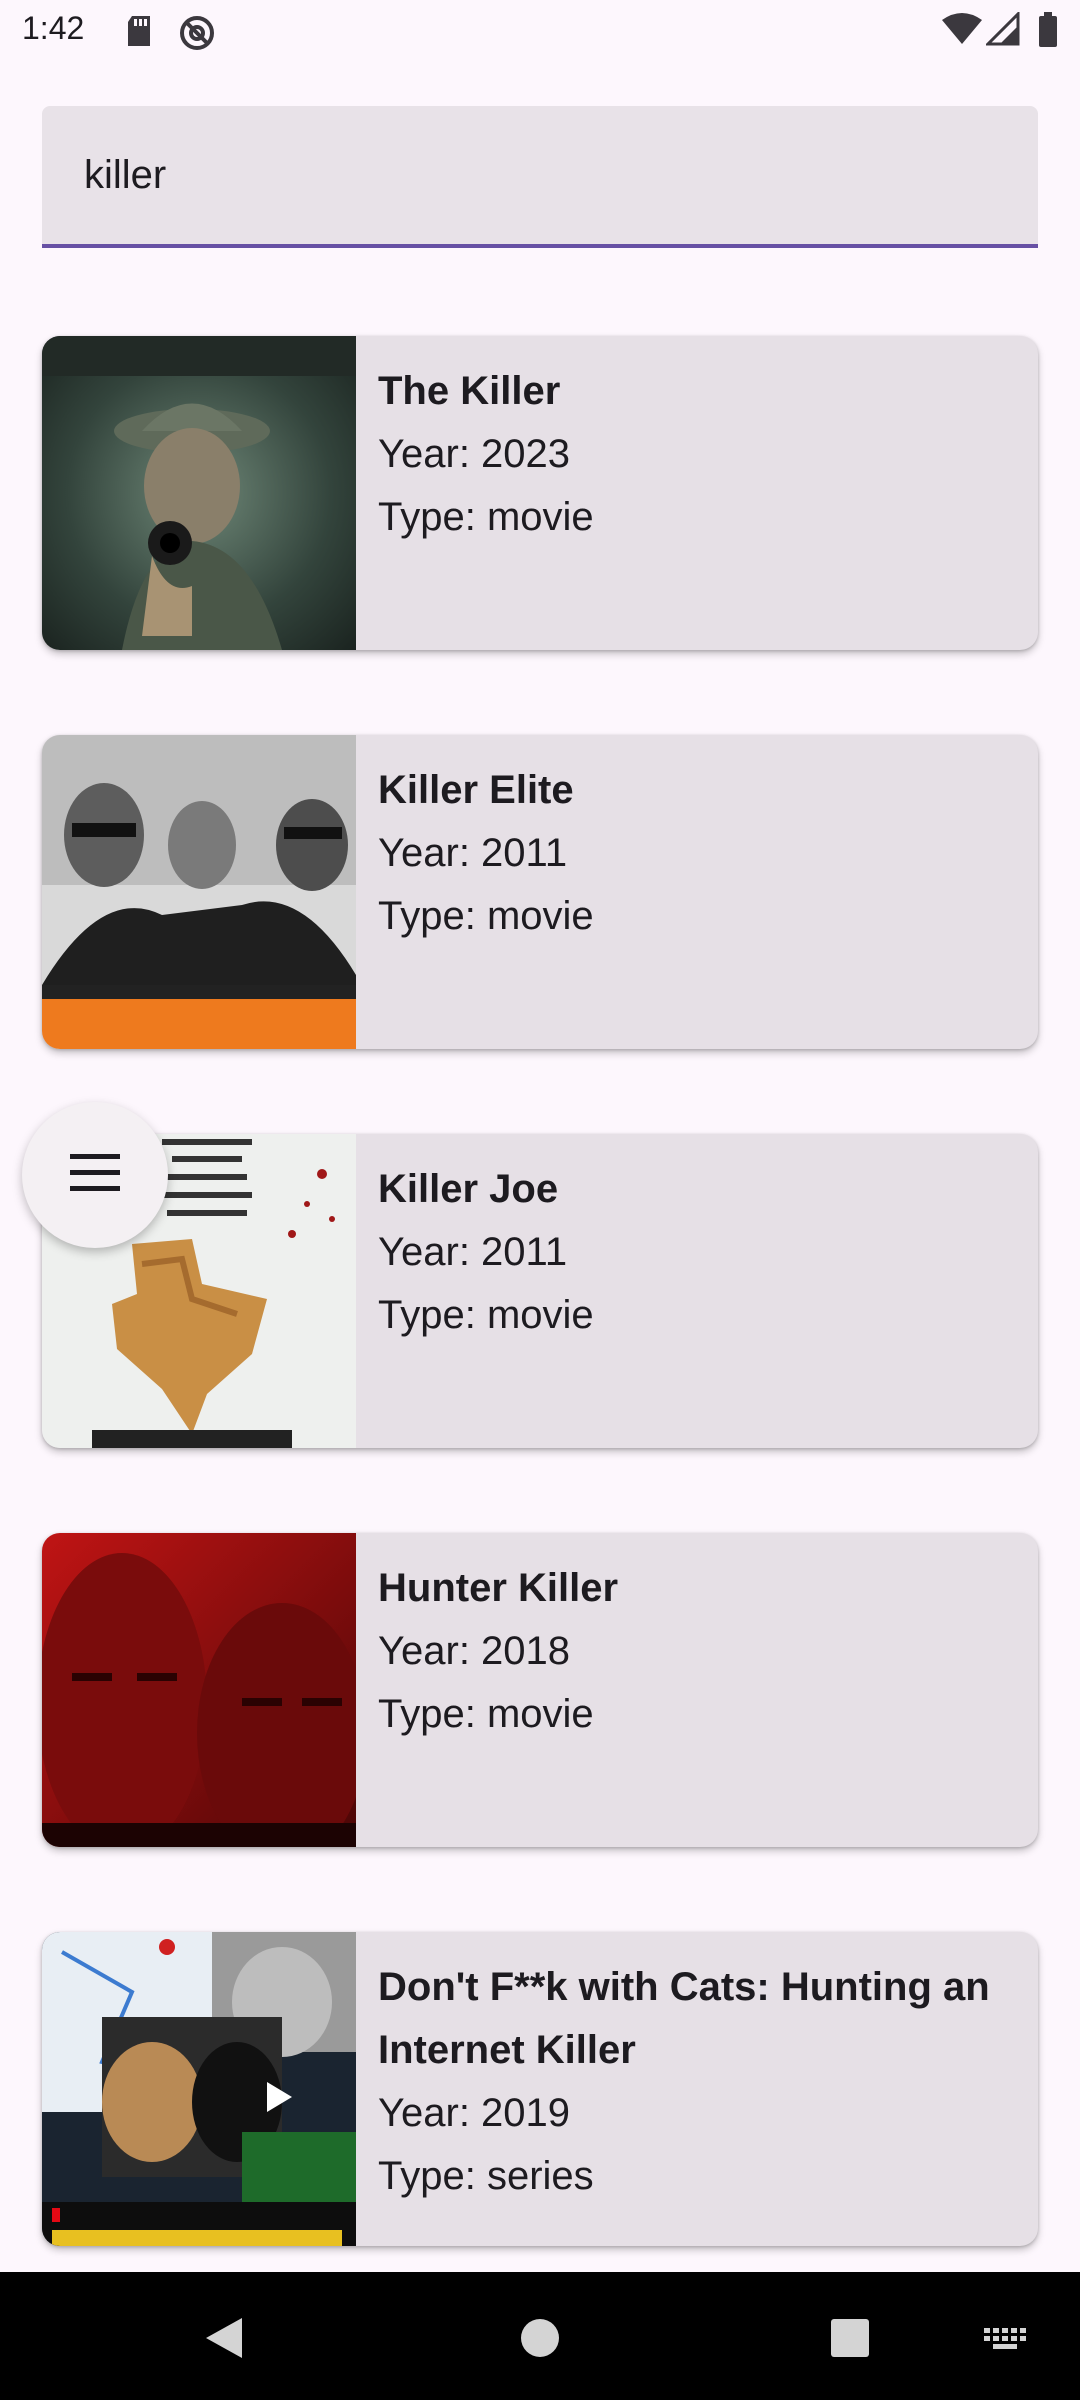 Image resolution: width=1080 pixels, height=2400 pixels. I want to click on movie-title: Hunter Killer, so click(498, 1588).